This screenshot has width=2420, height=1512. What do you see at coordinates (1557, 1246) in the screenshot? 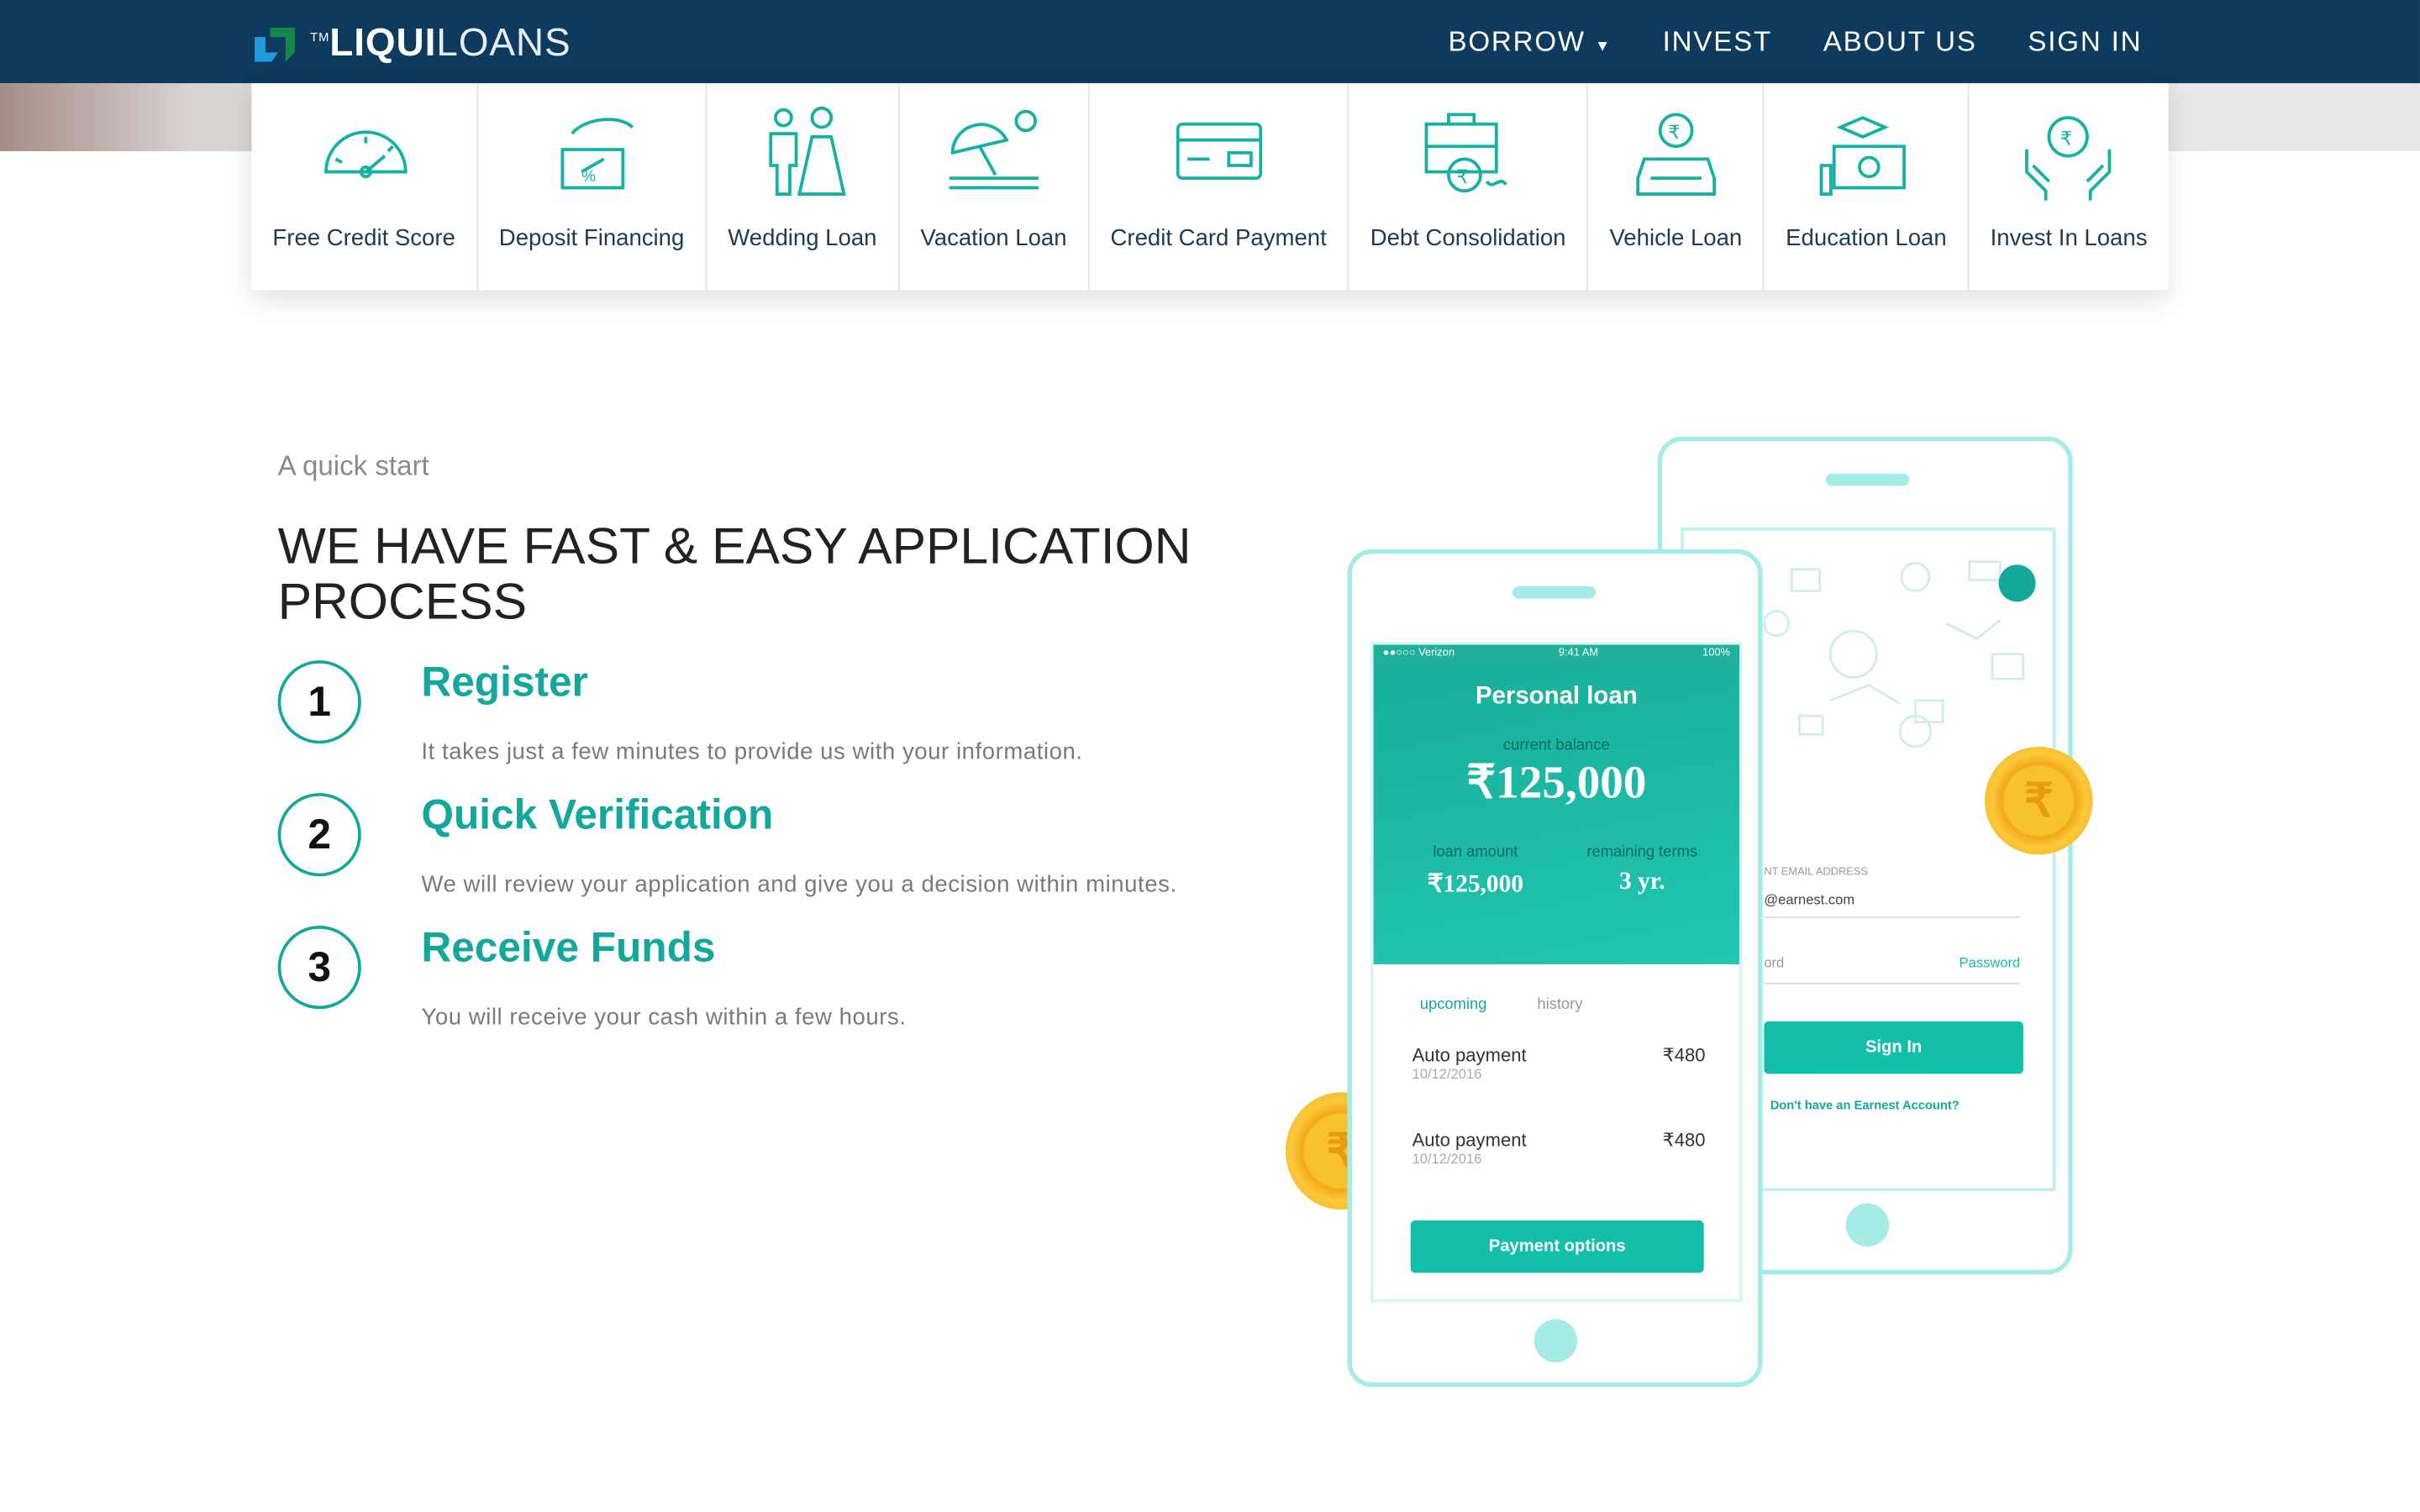
I see `payment-options-button: Payment options` at bounding box center [1557, 1246].